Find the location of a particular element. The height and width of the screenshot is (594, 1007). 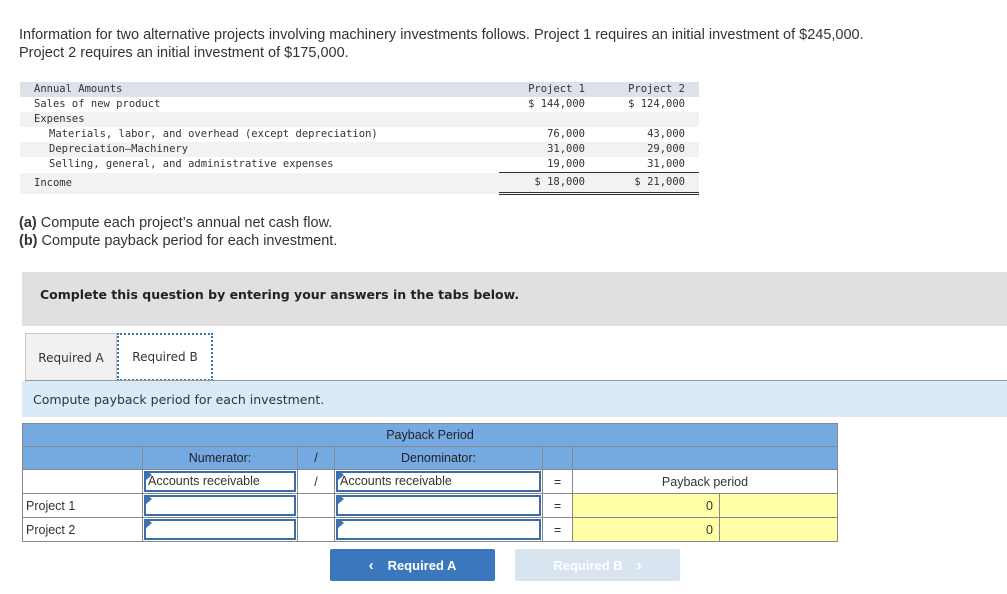

row-project-1-value: $ 144,000 is located at coordinates (556, 104).